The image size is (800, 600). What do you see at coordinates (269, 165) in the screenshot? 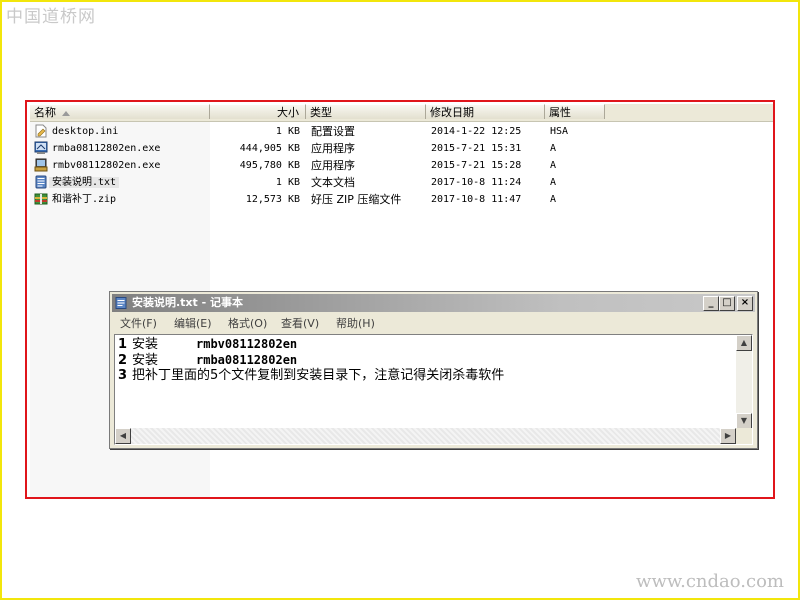
I see `file-size: 495,780 KB` at bounding box center [269, 165].